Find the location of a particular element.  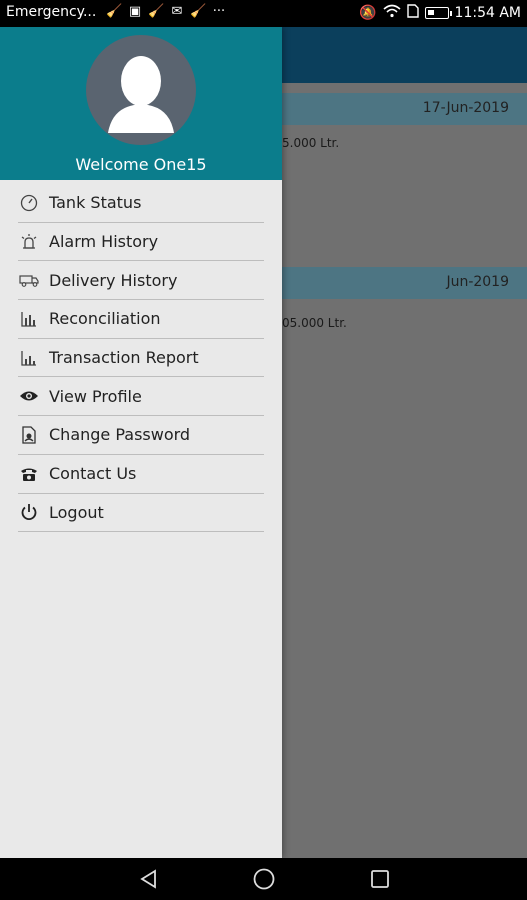

clock: 11:54 AM is located at coordinates (487, 13).